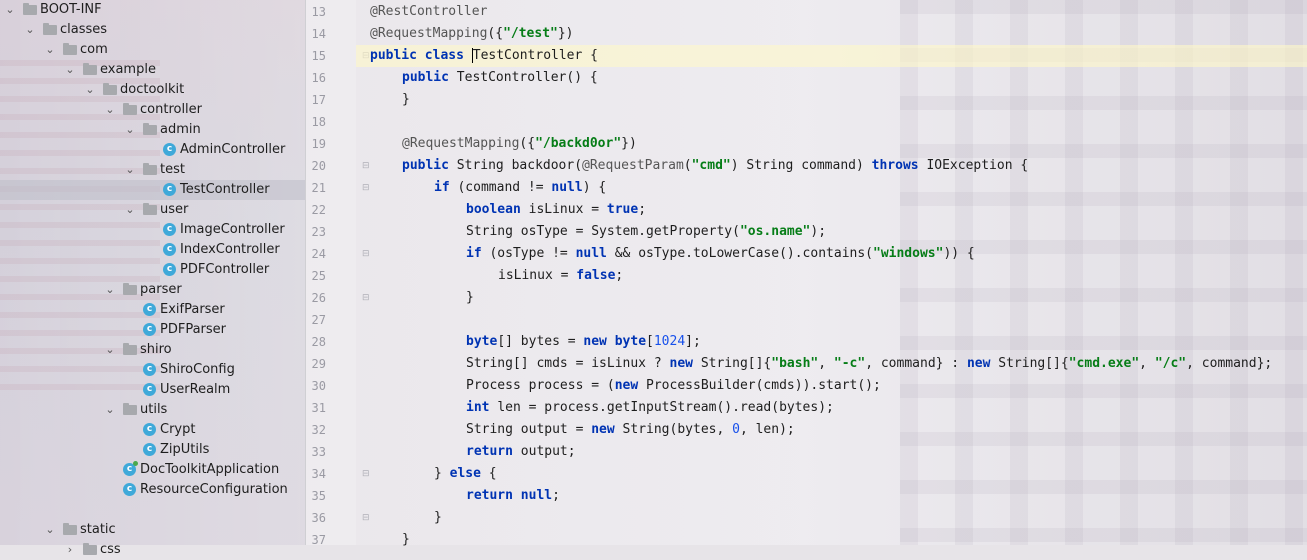 This screenshot has width=1307, height=560. Describe the element at coordinates (152, 230) in the screenshot. I see `tree-class: c ImageController` at that location.